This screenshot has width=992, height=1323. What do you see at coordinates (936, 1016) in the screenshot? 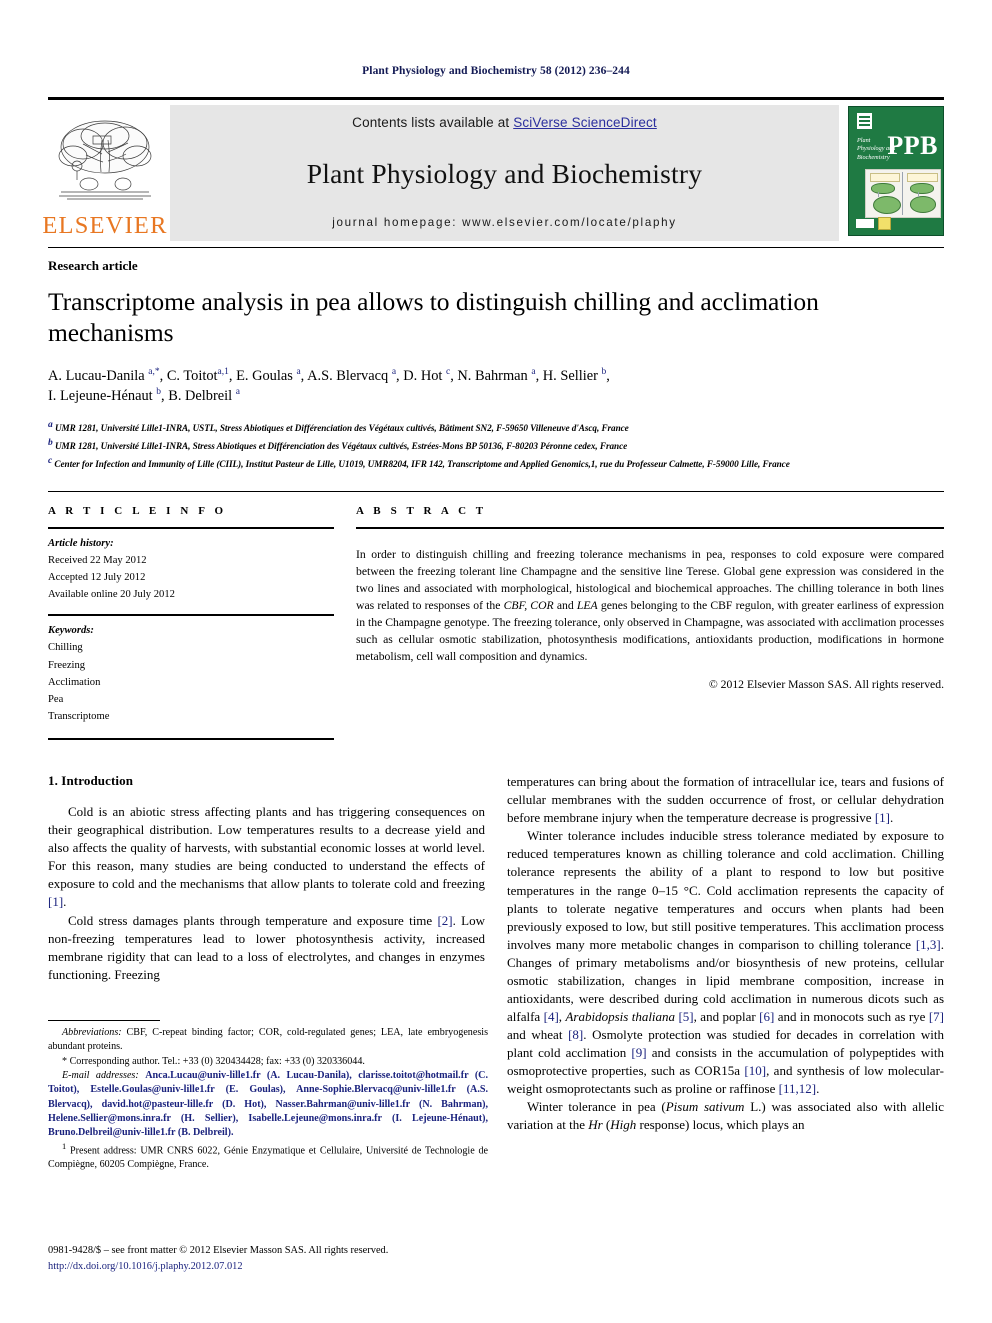
I see `citation-ref: [7]` at bounding box center [936, 1016].